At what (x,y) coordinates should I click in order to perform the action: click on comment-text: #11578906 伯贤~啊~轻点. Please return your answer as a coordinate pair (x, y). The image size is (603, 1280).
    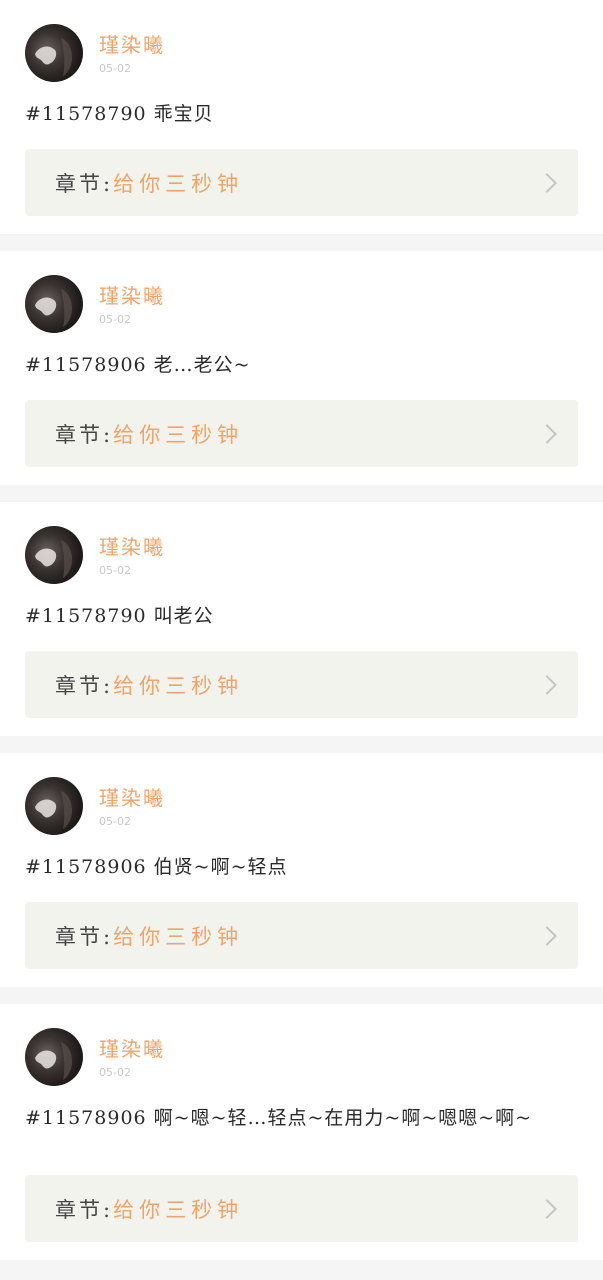
    Looking at the image, I should click on (156, 867).